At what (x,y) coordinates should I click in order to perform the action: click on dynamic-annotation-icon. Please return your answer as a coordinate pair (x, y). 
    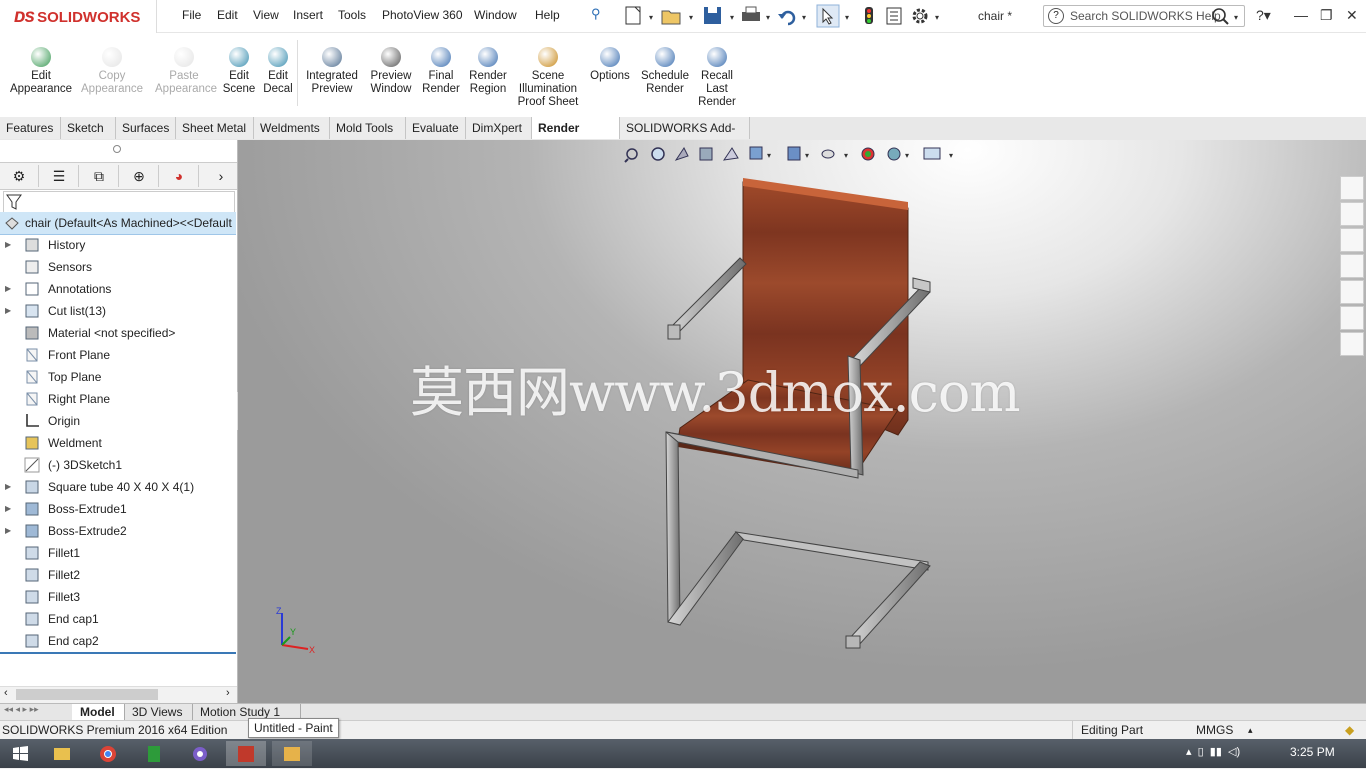
    Looking at the image, I should click on (730, 154).